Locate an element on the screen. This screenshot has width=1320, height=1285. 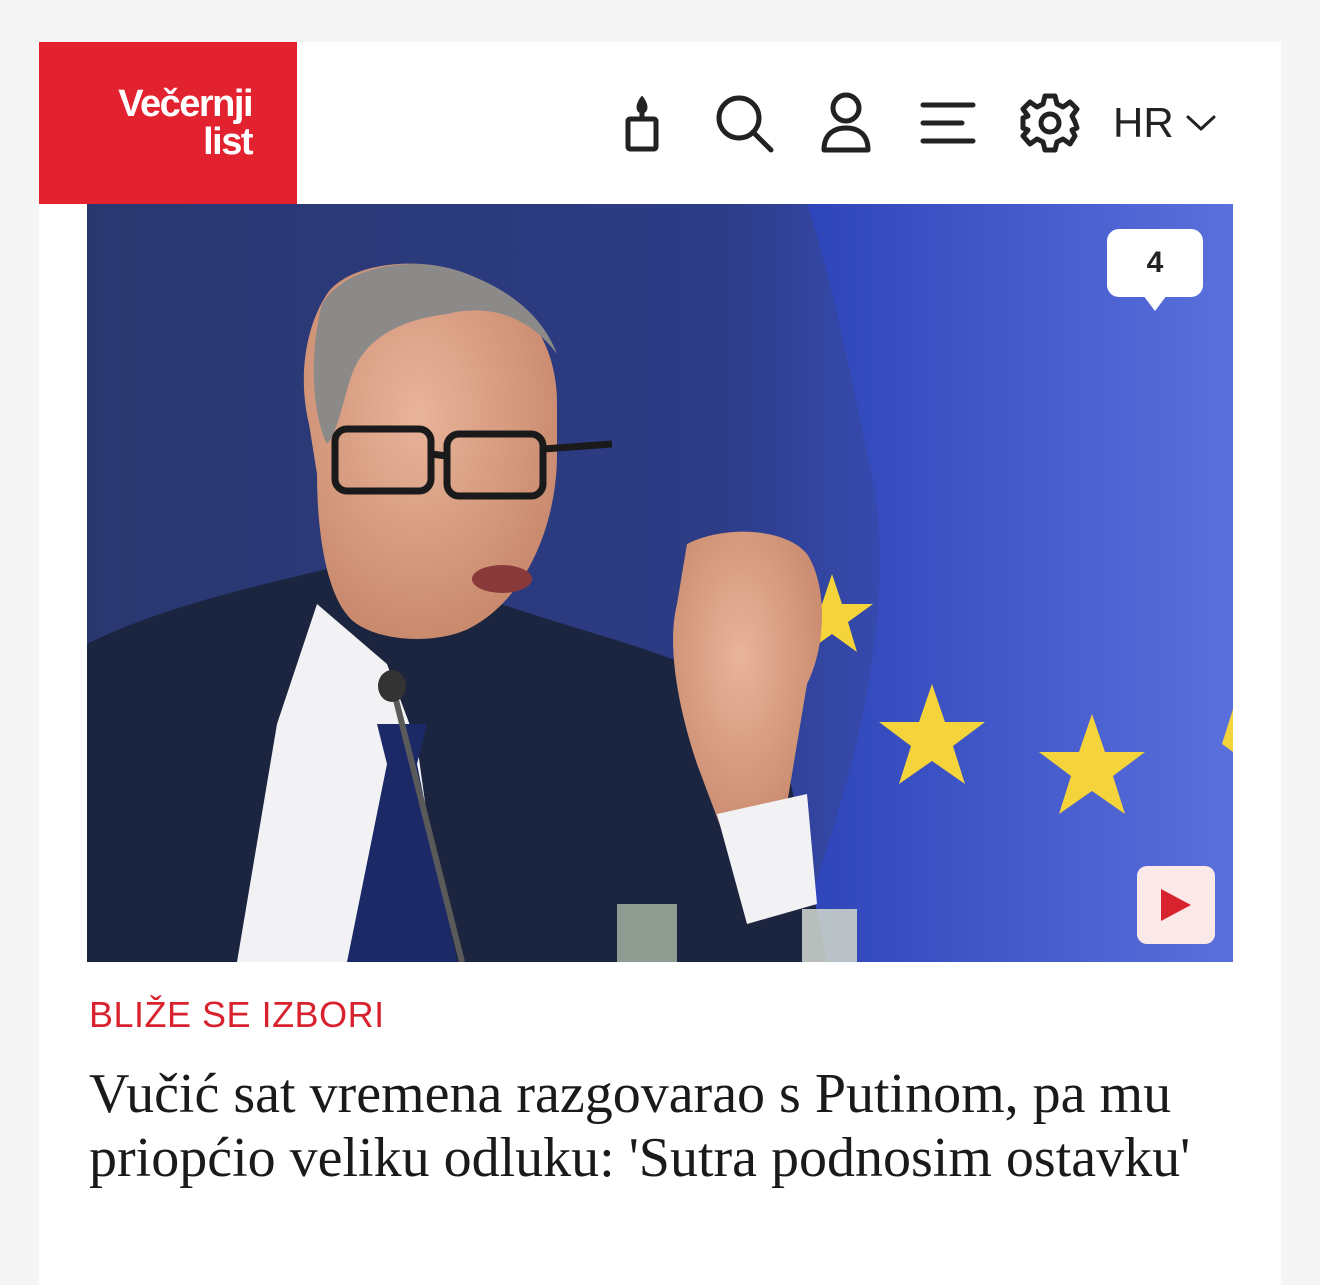
user-icon is located at coordinates (846, 123).